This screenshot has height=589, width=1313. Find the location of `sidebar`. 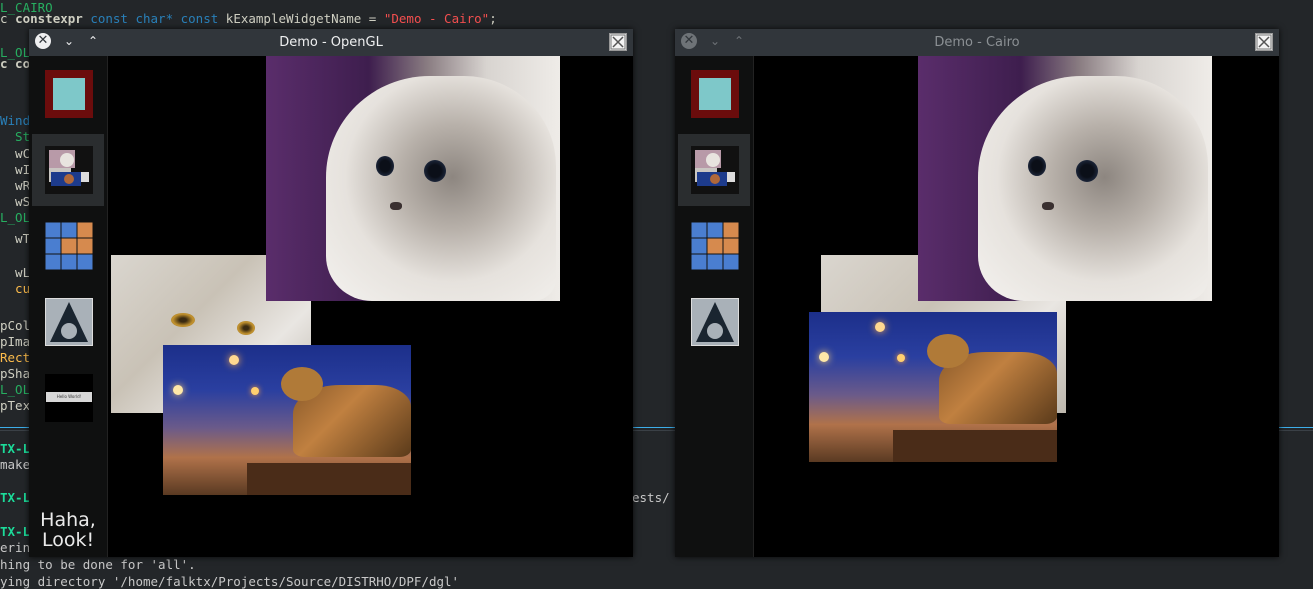

sidebar is located at coordinates (714, 306).